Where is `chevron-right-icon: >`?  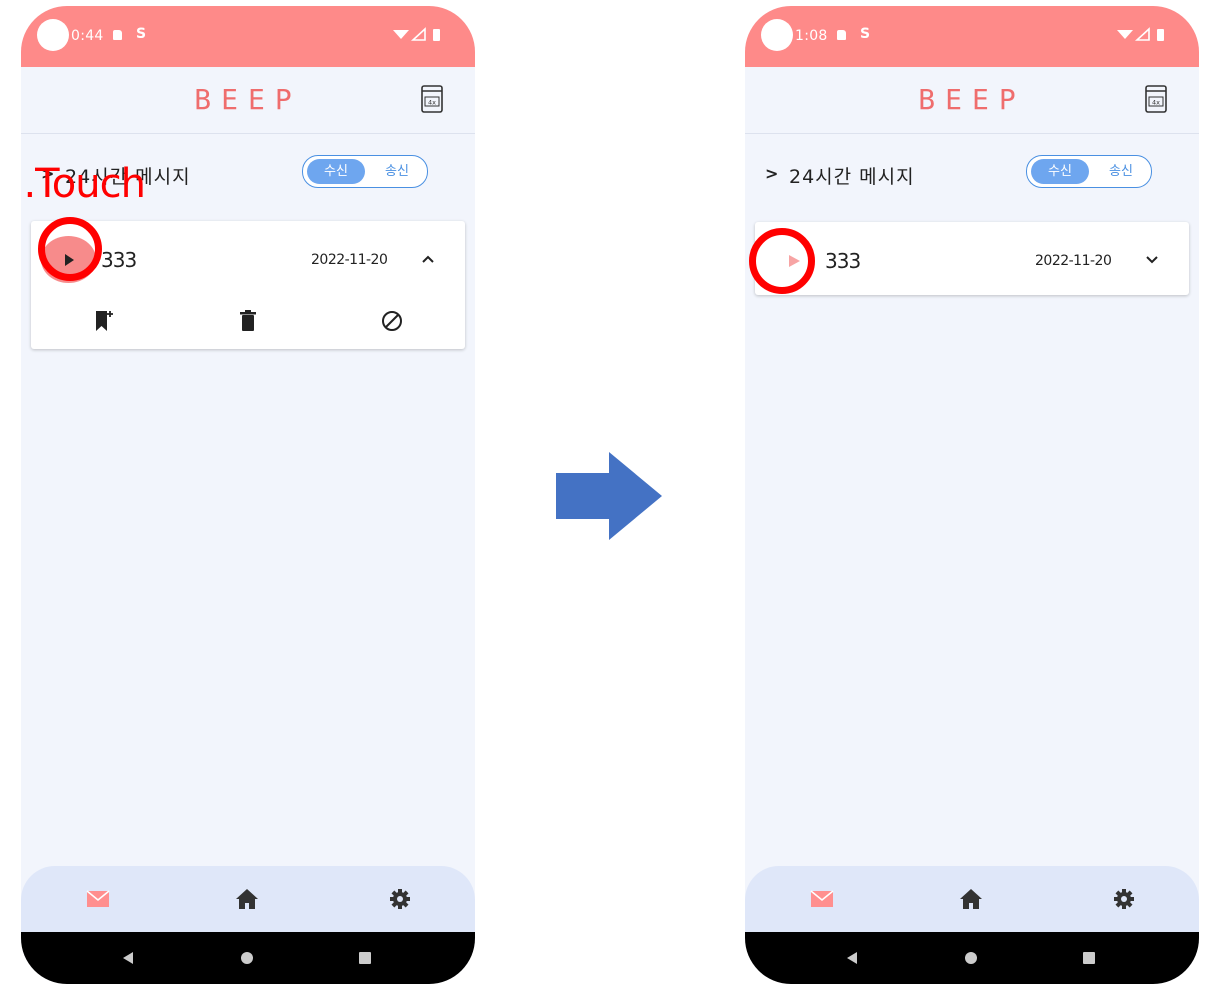 chevron-right-icon: > is located at coordinates (771, 173).